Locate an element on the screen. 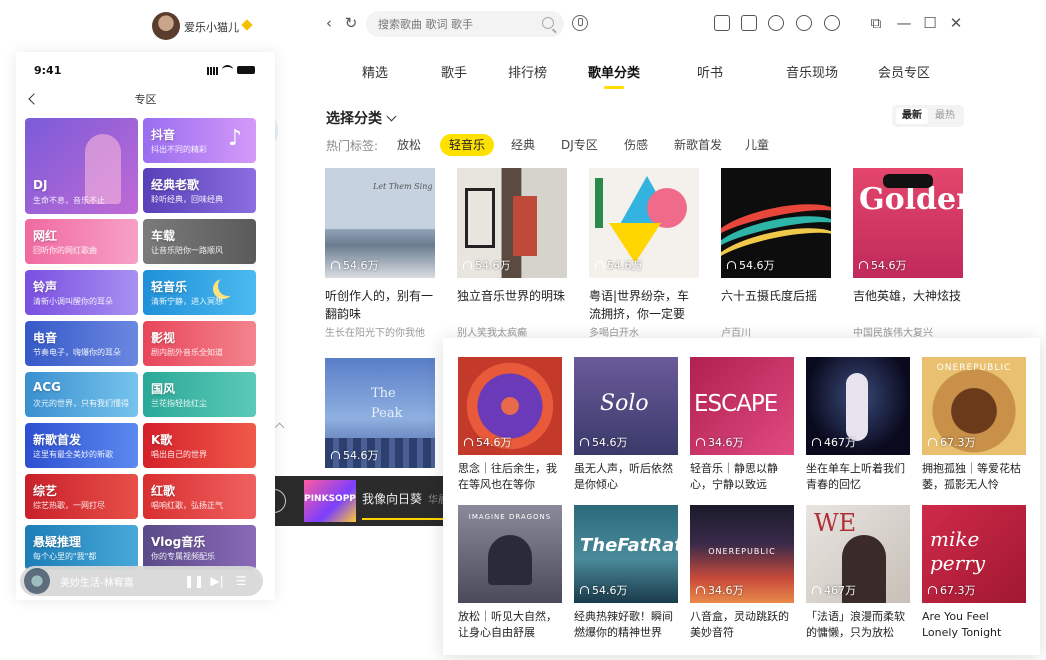  tab-live-music: 音乐现场 is located at coordinates (812, 71).